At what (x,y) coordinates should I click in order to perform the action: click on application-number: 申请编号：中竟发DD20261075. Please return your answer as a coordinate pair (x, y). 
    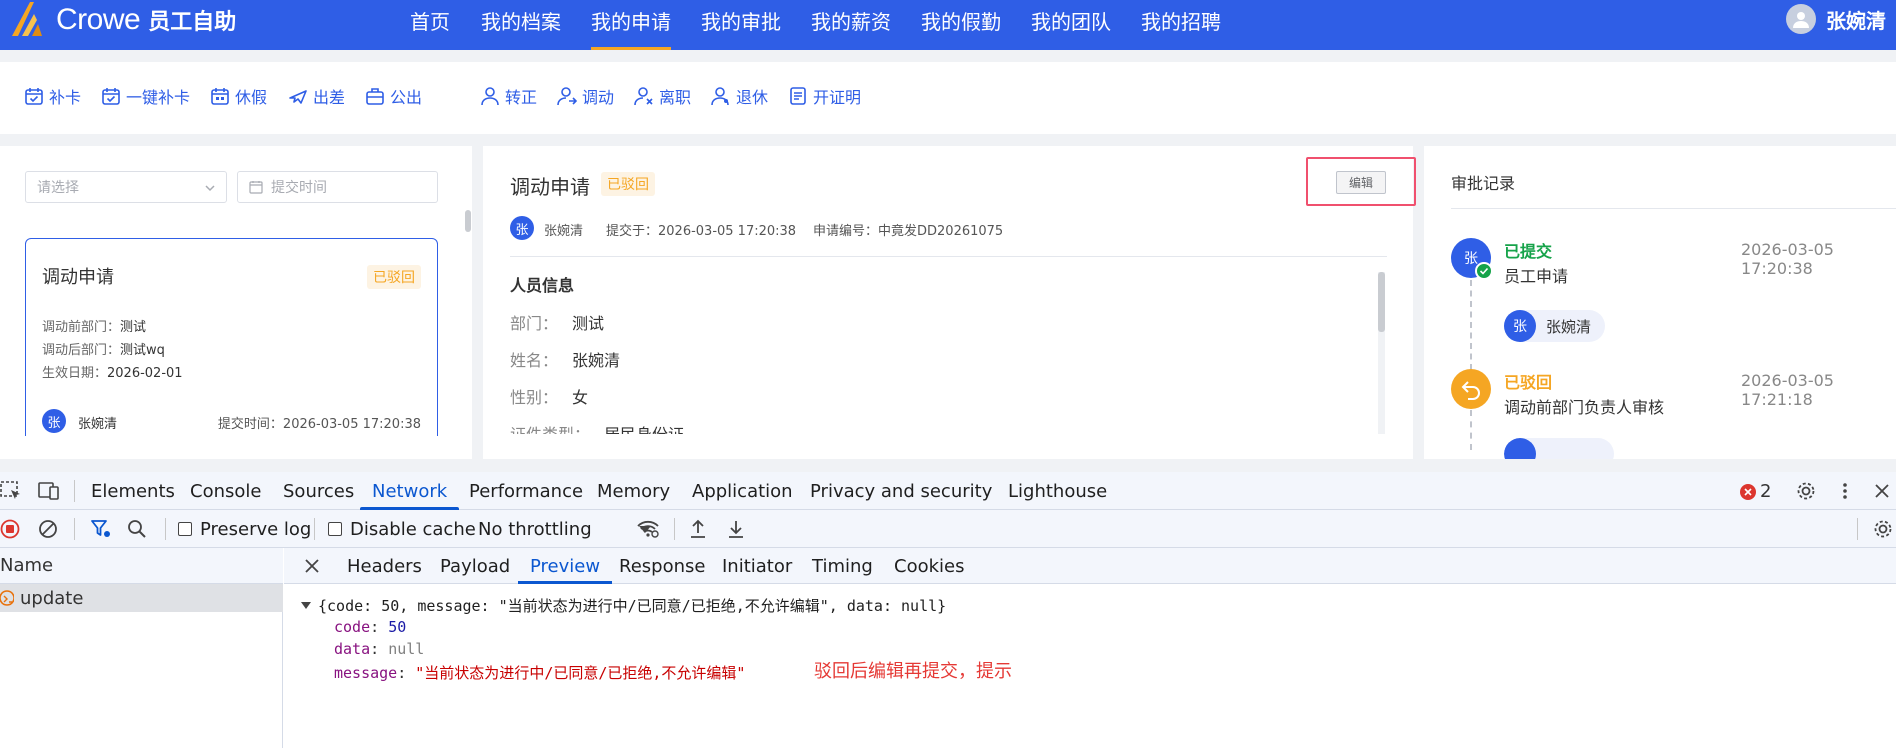
    Looking at the image, I should click on (908, 231).